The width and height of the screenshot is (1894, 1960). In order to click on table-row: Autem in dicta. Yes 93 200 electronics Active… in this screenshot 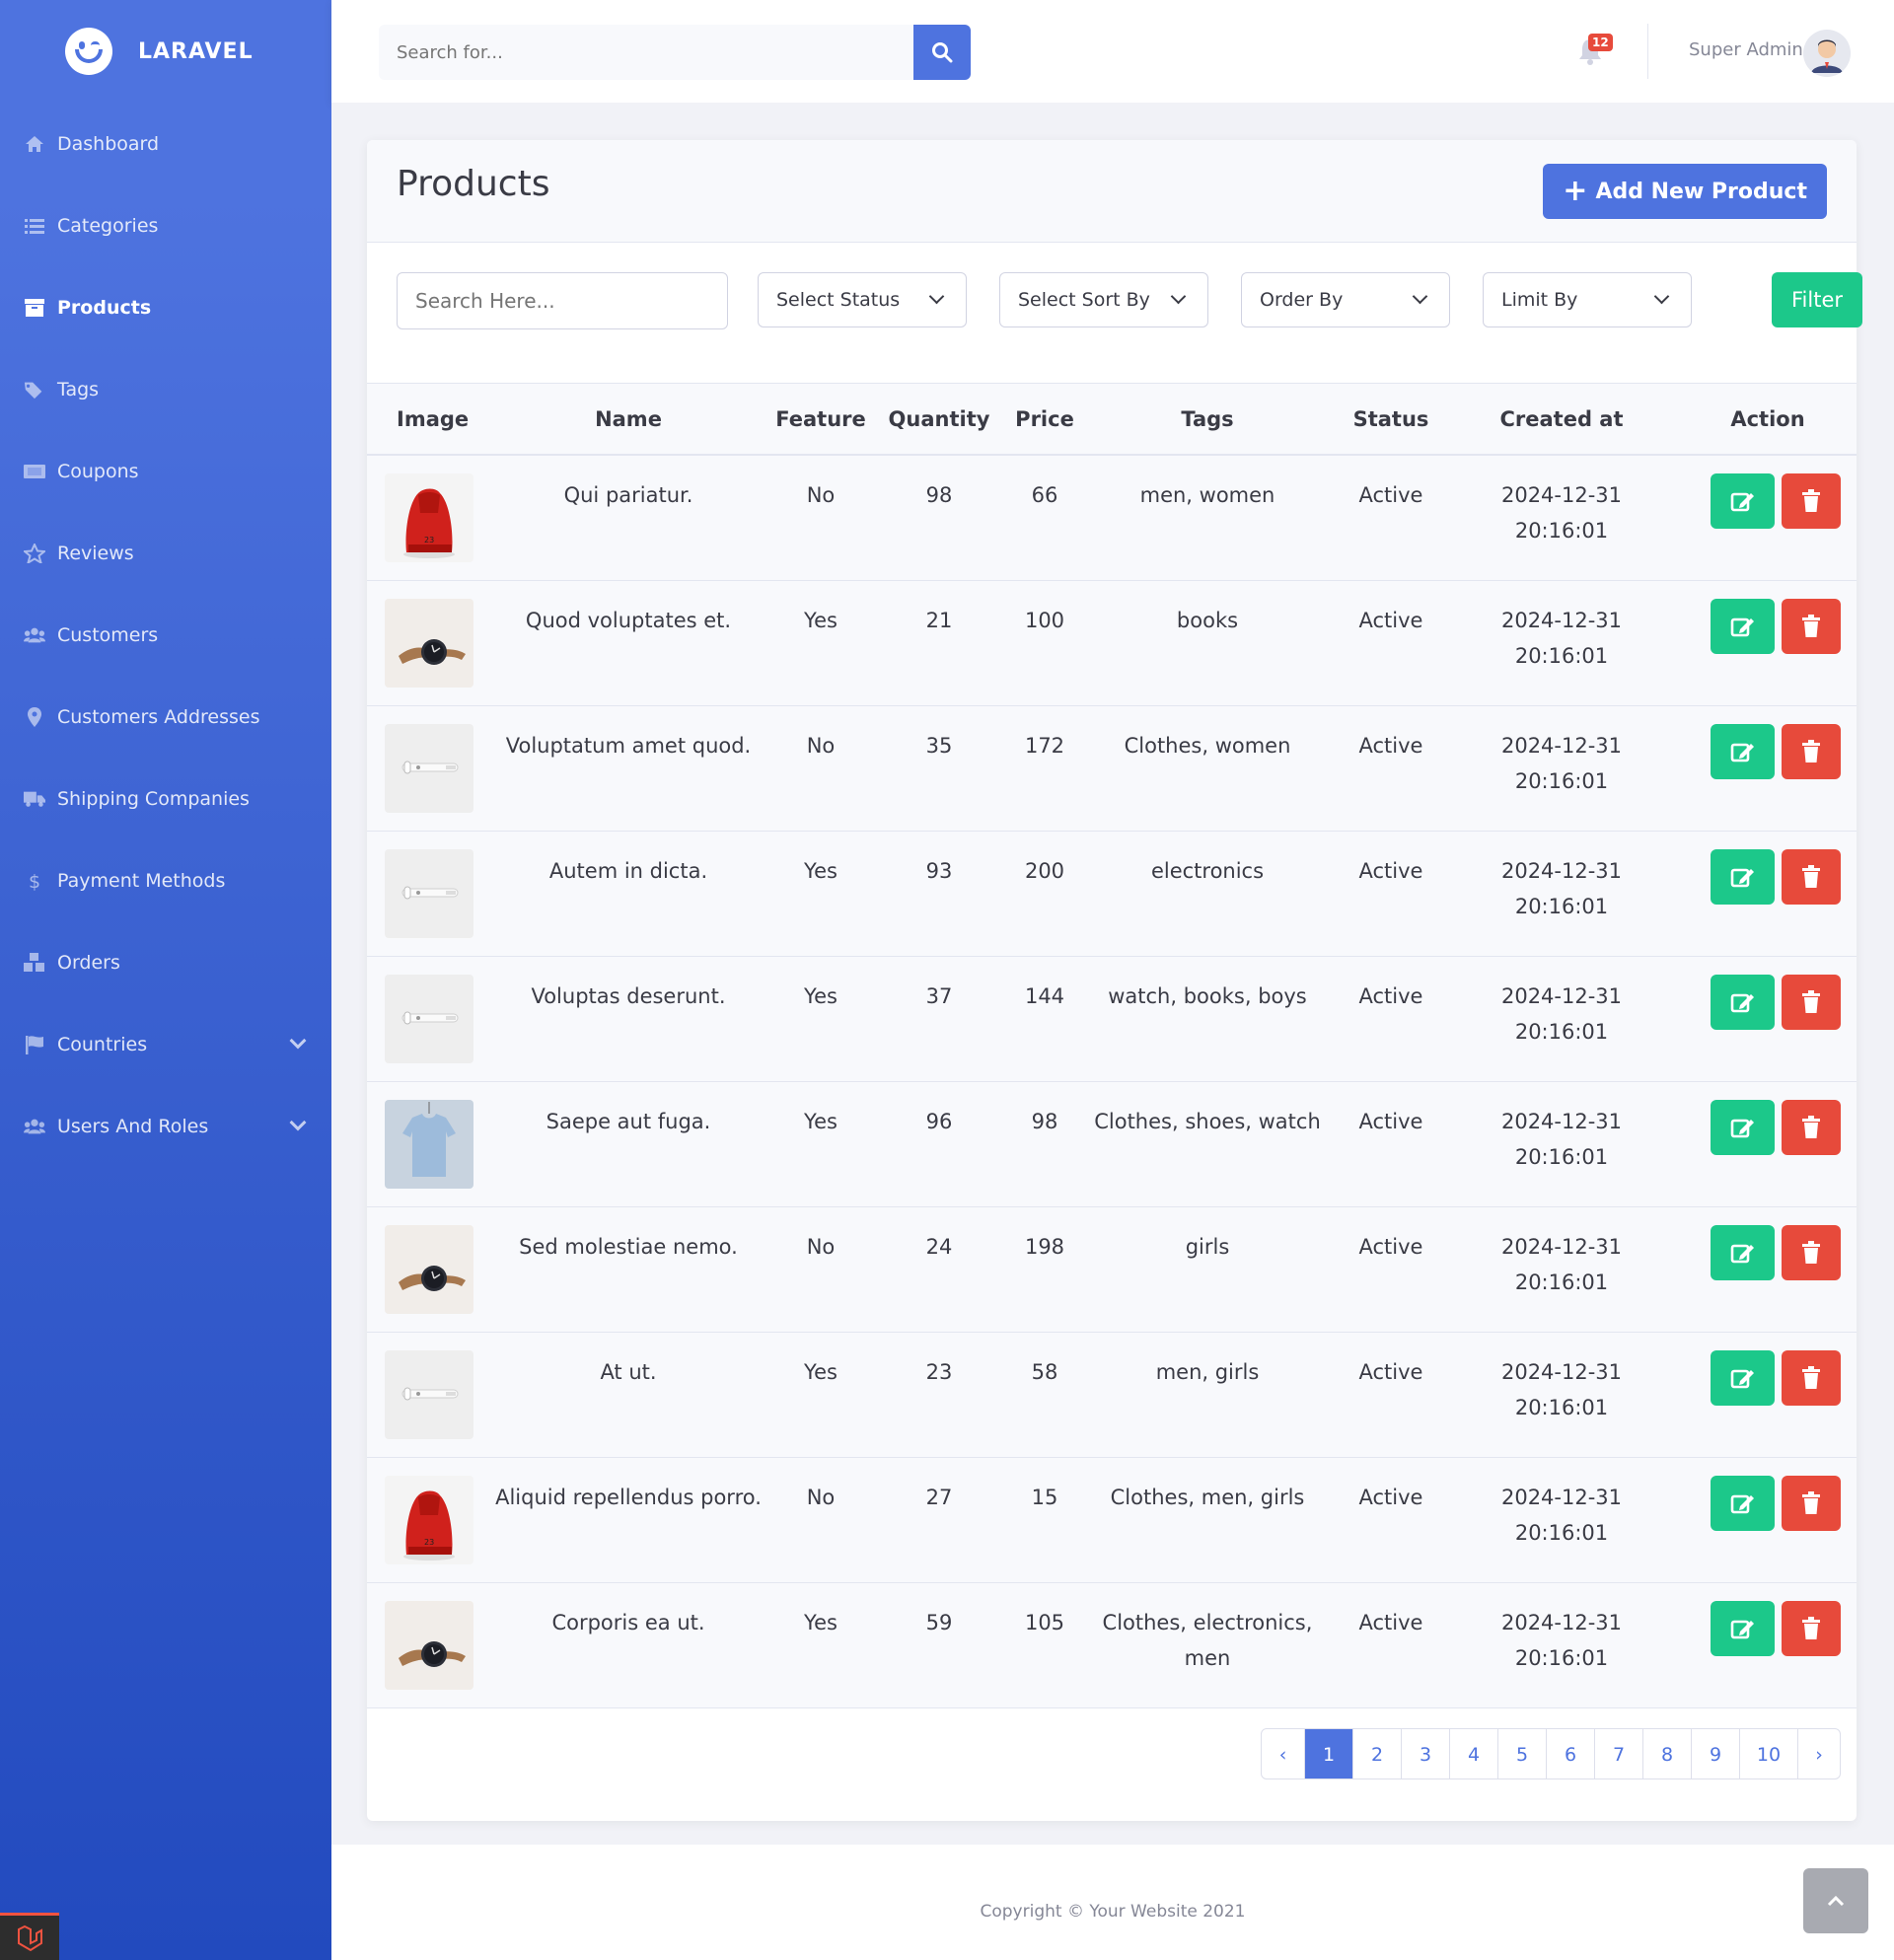, I will do `click(1112, 895)`.